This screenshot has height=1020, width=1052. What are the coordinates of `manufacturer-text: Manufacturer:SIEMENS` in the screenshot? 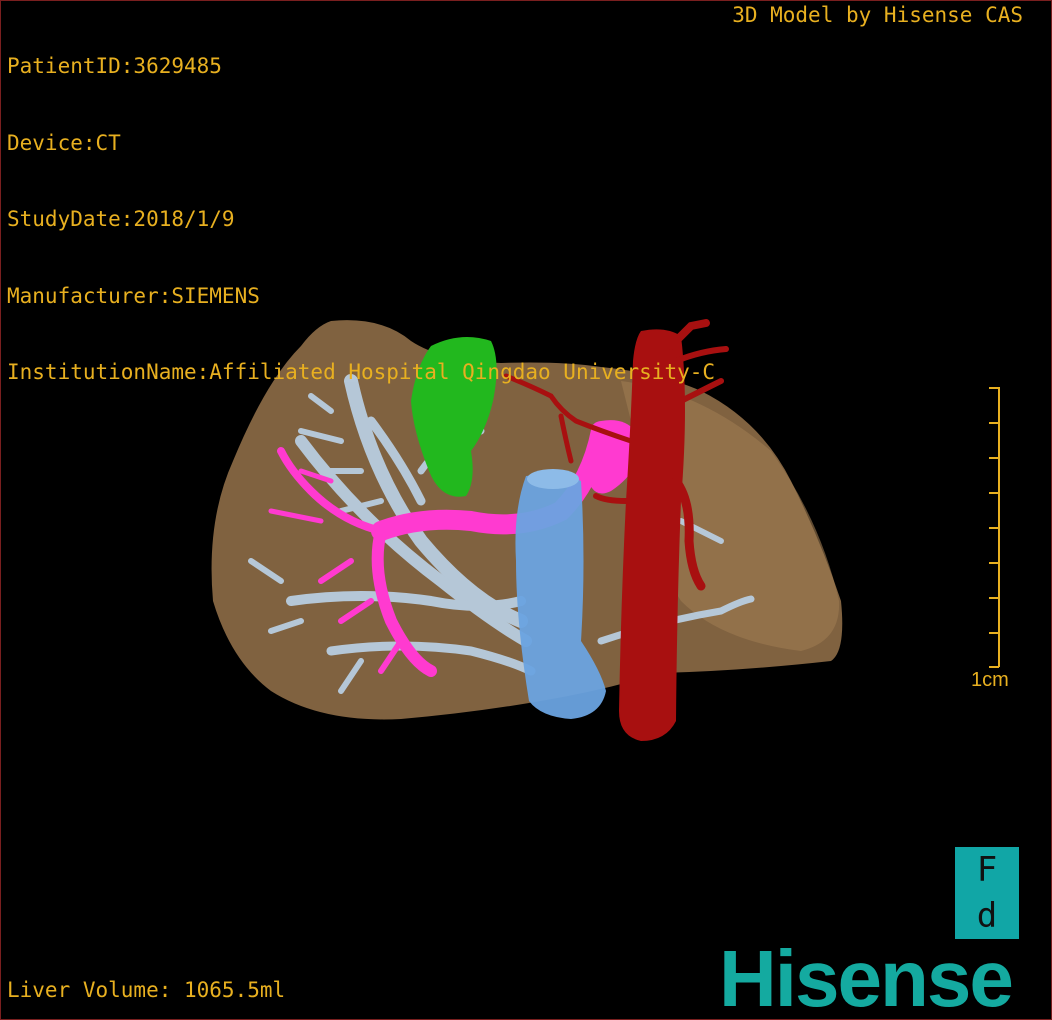 It's located at (133, 295).